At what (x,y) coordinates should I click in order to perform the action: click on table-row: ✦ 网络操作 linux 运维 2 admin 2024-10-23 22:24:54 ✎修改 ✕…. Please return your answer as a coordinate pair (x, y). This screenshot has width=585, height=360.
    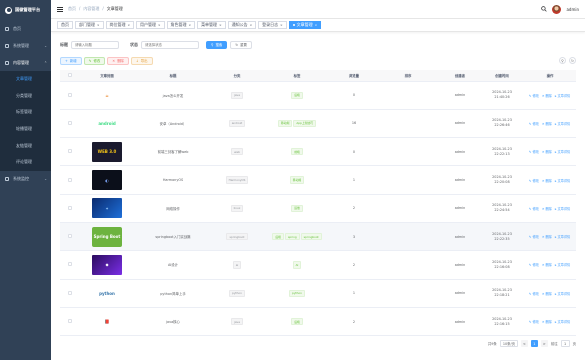
    Looking at the image, I should click on (318, 208).